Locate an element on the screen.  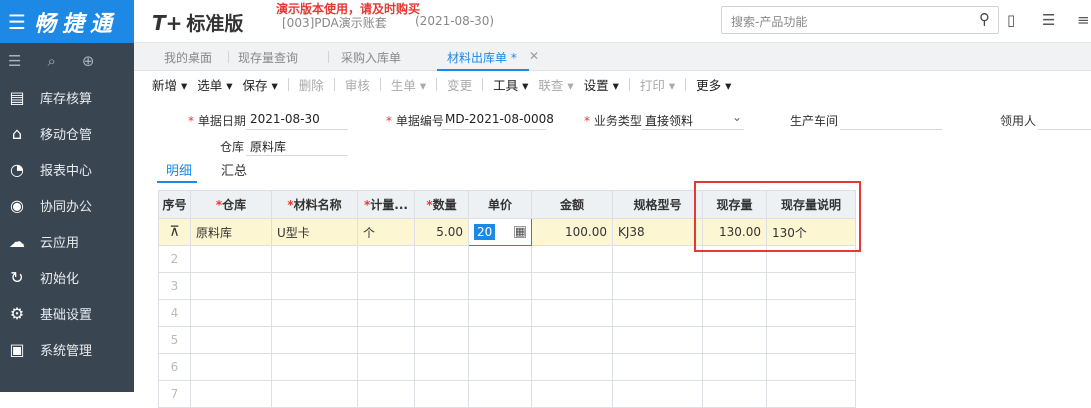
tab-material-issue: 材料出库单 * is located at coordinates (482, 57).